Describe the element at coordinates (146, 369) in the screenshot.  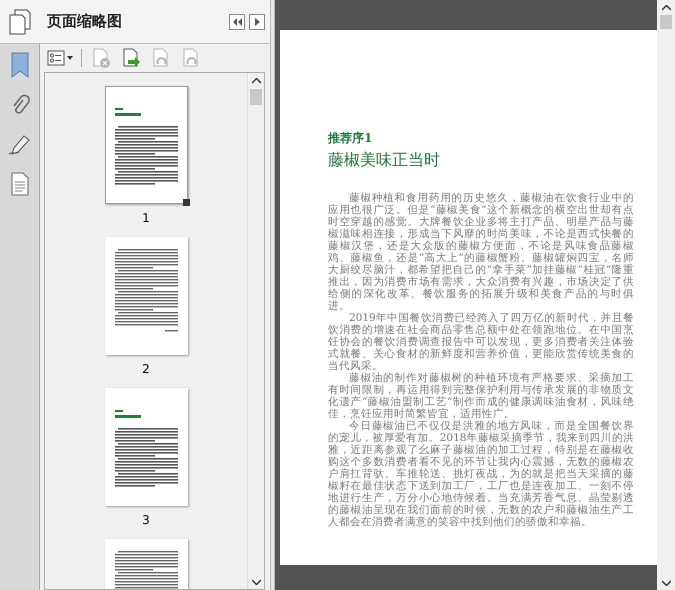
I see `page-number: 2` at that location.